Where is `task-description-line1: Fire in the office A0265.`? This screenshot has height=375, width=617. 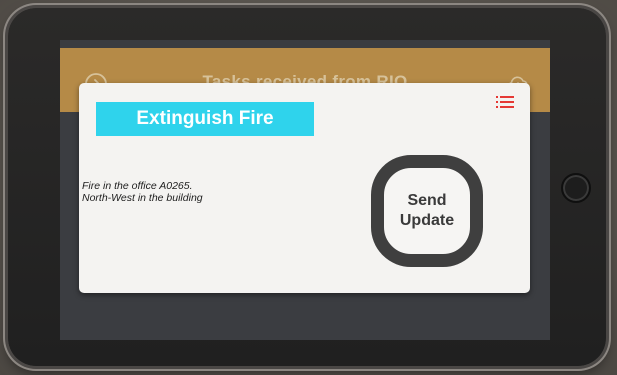 task-description-line1: Fire in the office A0265. is located at coordinates (137, 186).